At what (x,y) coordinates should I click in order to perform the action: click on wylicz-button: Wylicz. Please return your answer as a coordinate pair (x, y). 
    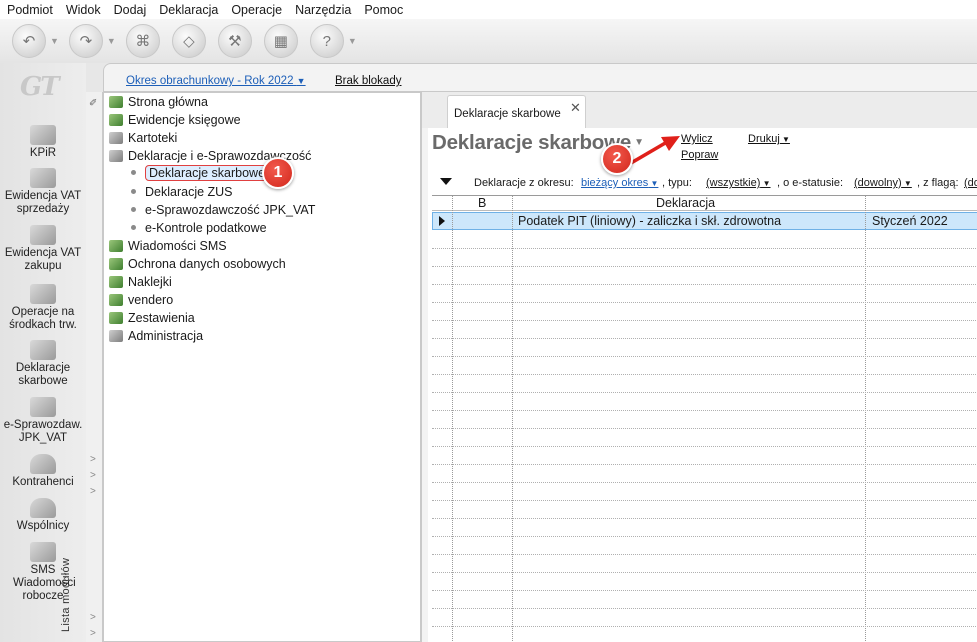
    Looking at the image, I should click on (697, 139).